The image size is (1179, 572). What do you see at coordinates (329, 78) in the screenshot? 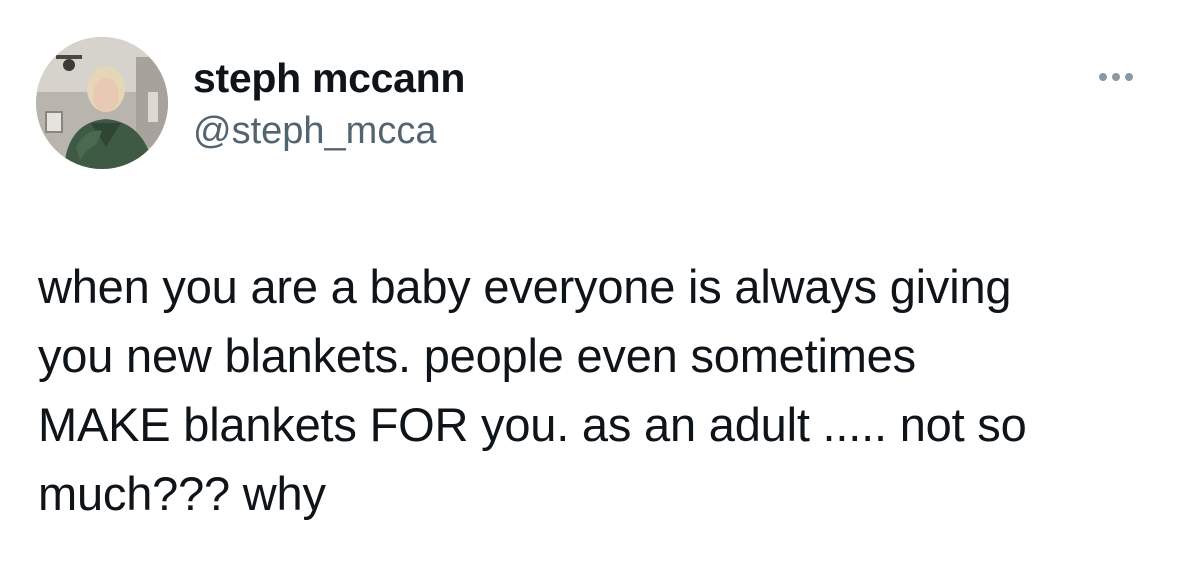
I see `author-display-name: steph mccann` at bounding box center [329, 78].